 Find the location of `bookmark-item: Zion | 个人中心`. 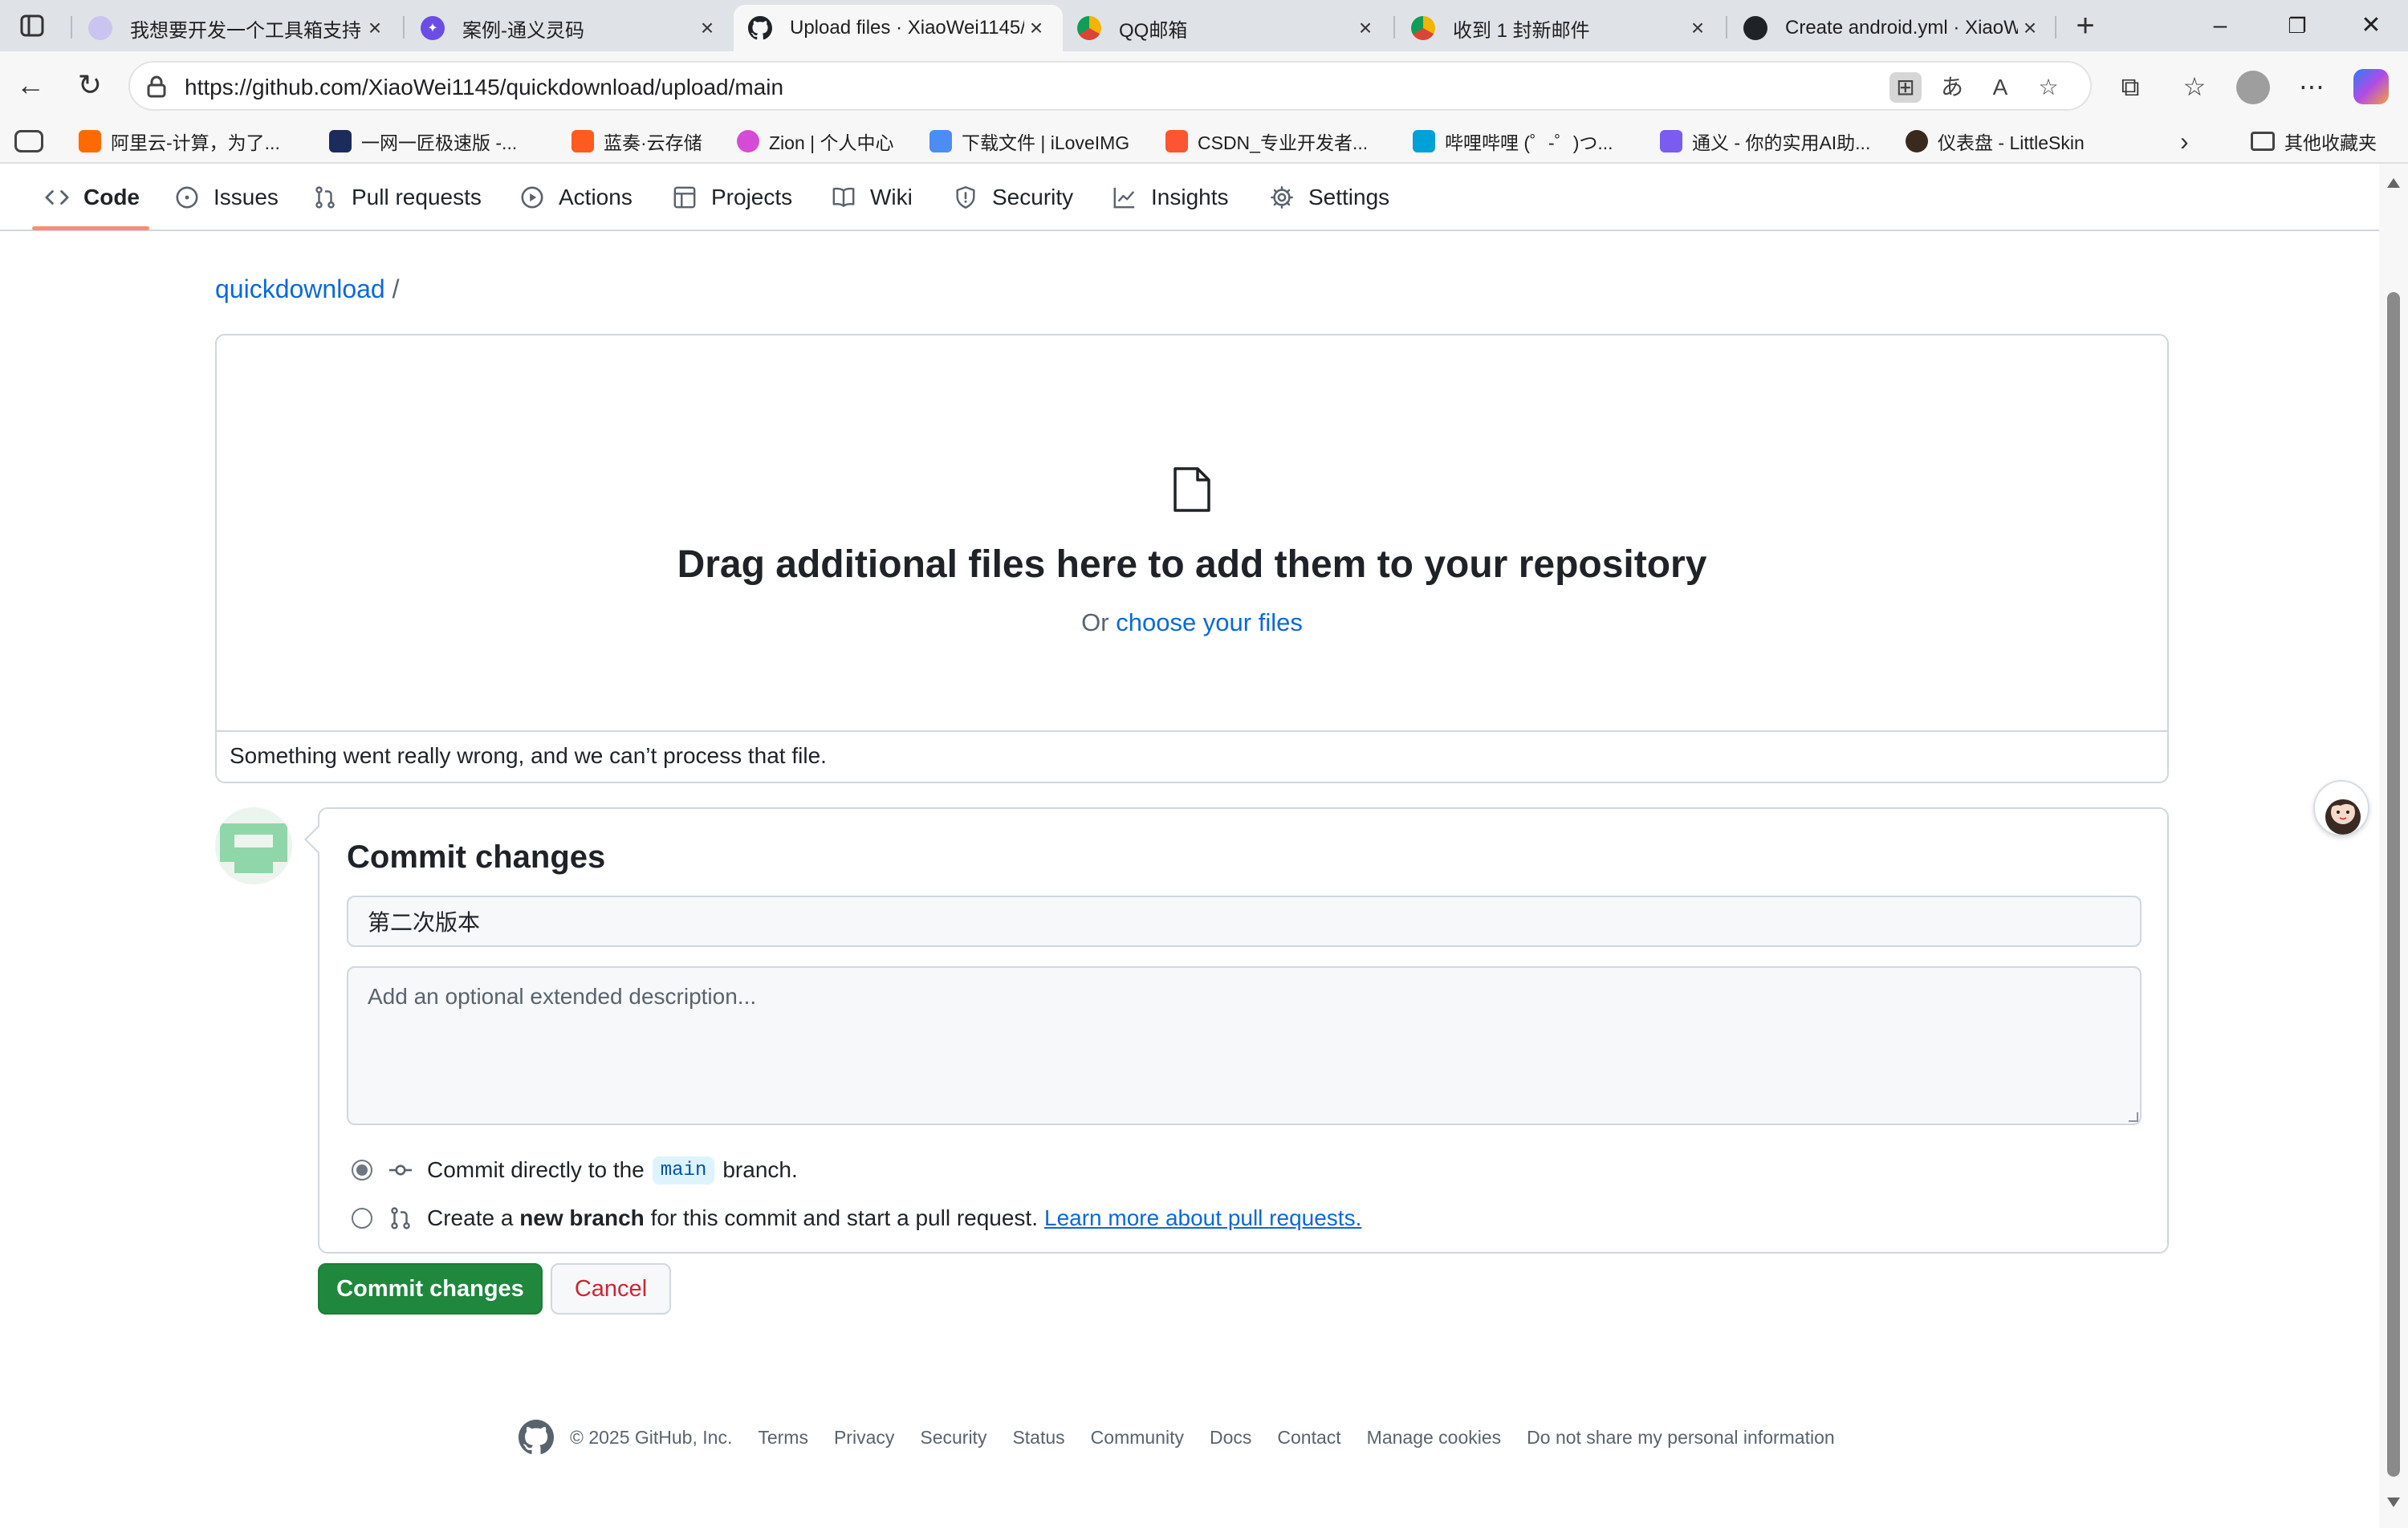

bookmark-item: Zion | 个人中心 is located at coordinates (815, 142).